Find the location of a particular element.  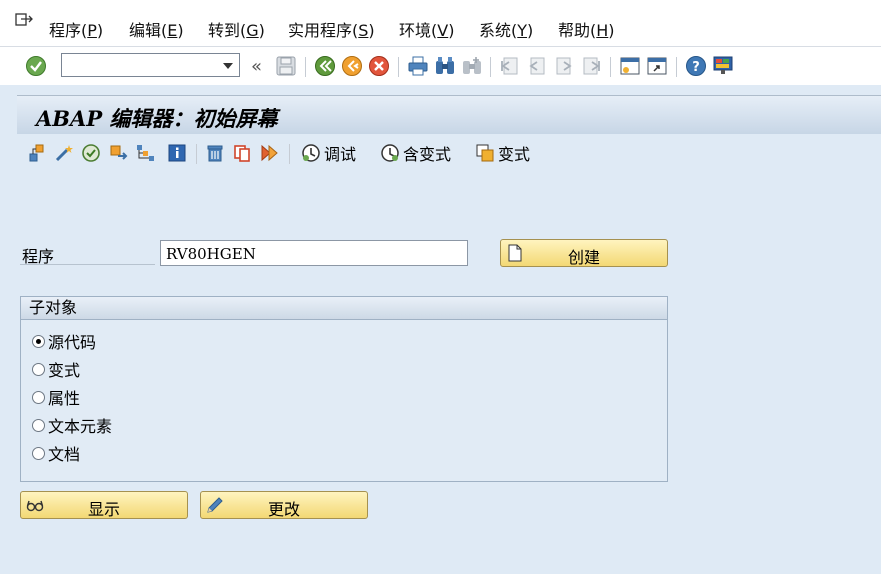

find-next-icon is located at coordinates (472, 66).